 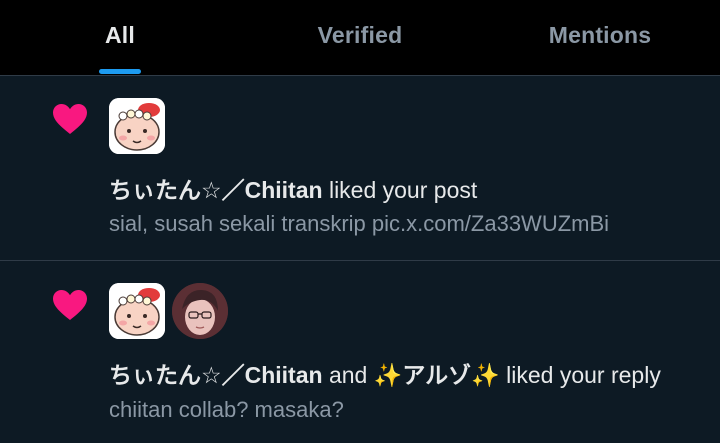 I want to click on active-tab-indicator, so click(x=120, y=71).